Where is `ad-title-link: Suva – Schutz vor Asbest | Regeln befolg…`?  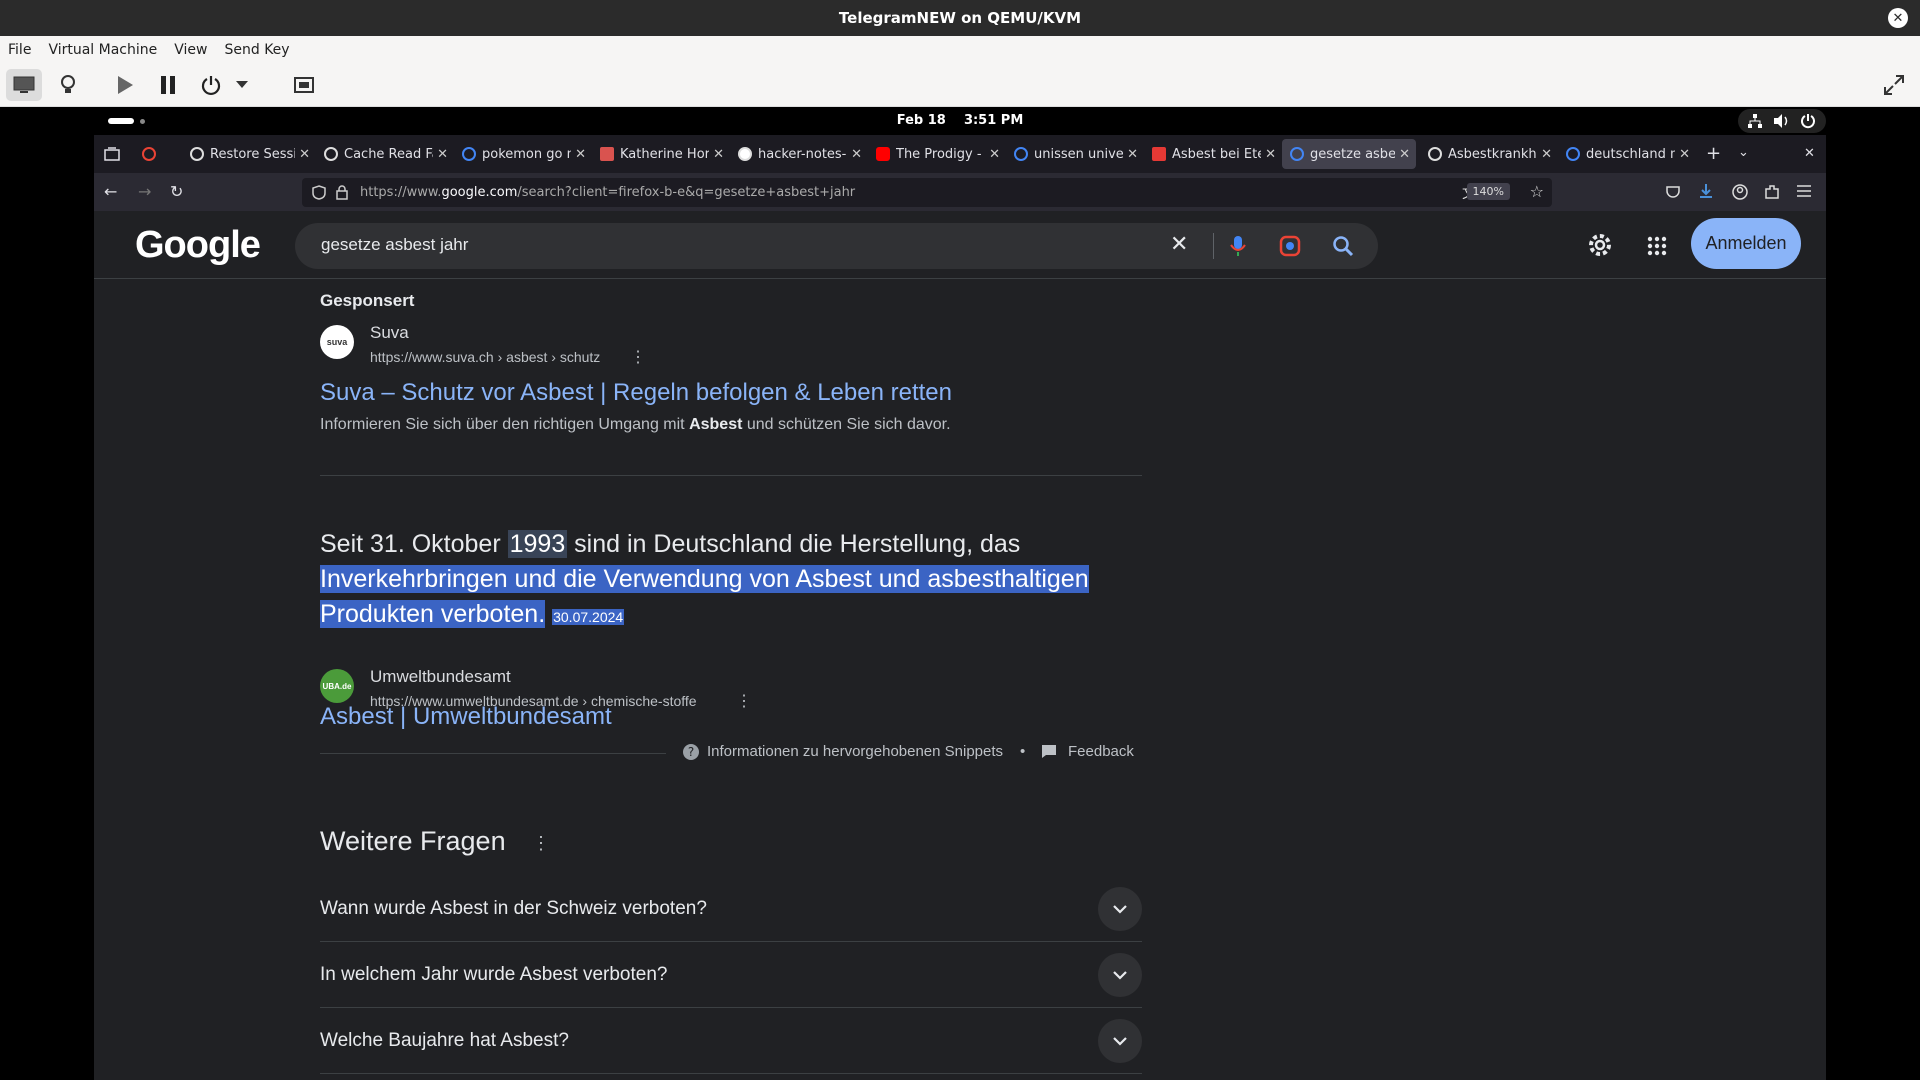
ad-title-link: Suva – Schutz vor Asbest | Regeln befolg… is located at coordinates (636, 393).